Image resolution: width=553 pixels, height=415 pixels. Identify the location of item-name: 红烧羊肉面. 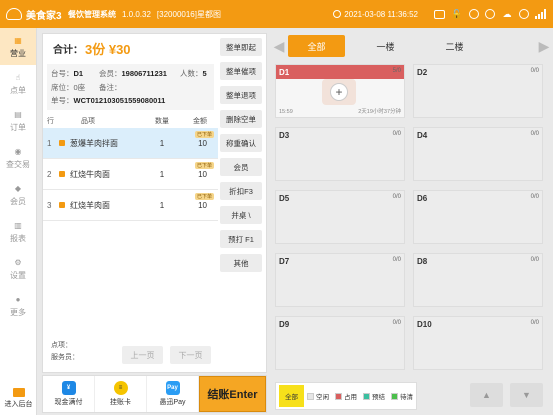
(90, 205).